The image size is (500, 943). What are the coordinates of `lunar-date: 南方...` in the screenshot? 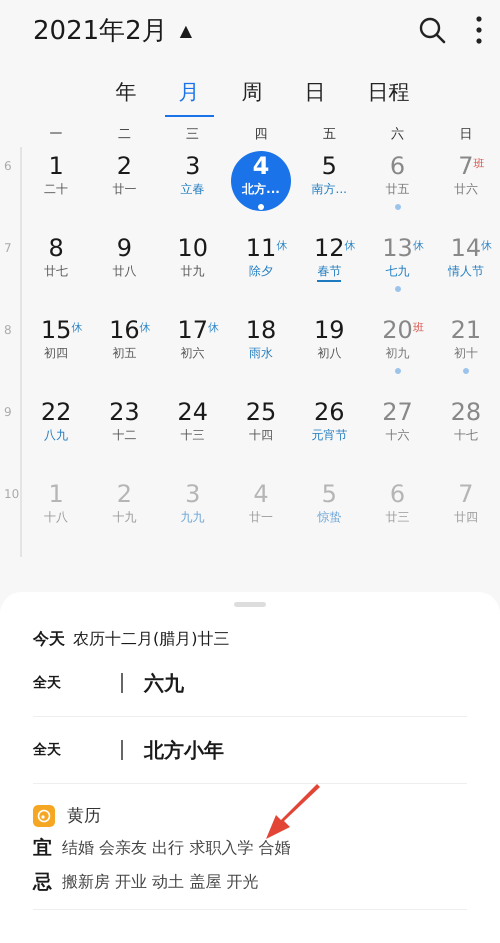 It's located at (329, 189).